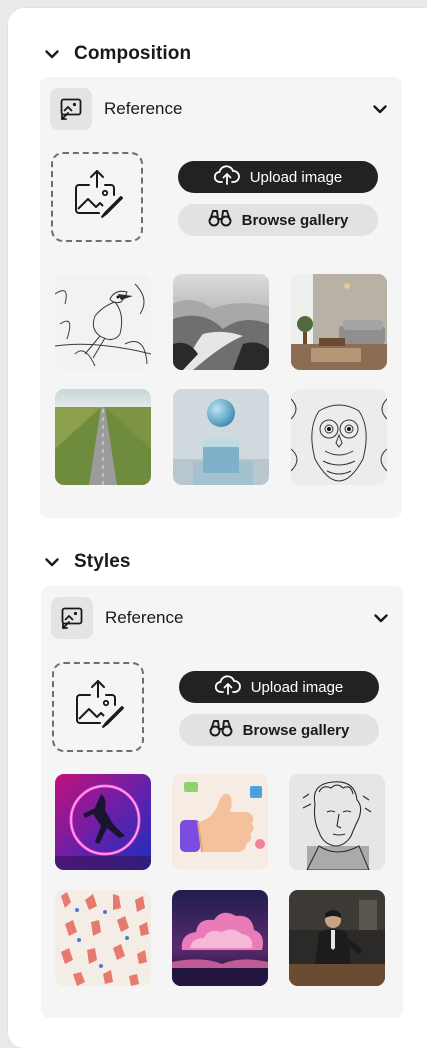  What do you see at coordinates (337, 938) in the screenshot?
I see `thumb-man-in-suit` at bounding box center [337, 938].